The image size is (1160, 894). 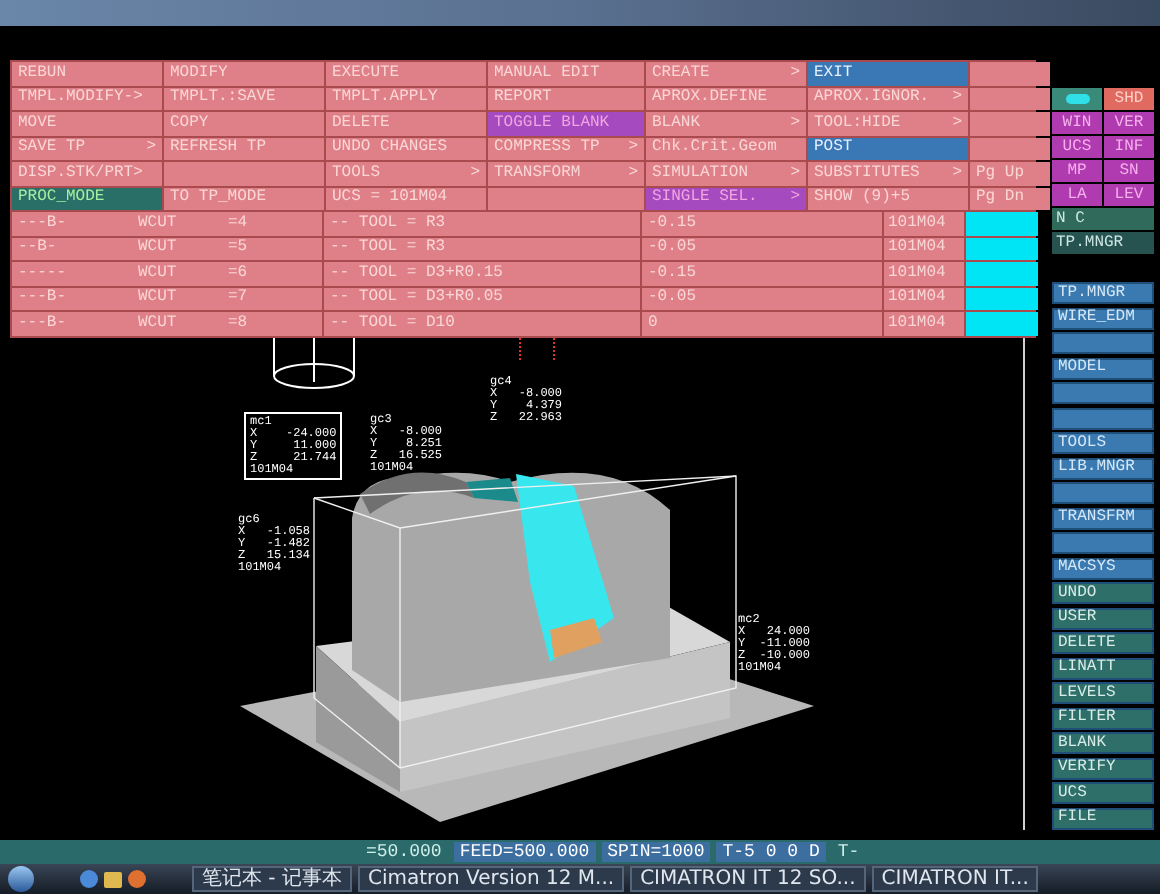 I want to click on side-menu-button: LEV, so click(x=1129, y=195).